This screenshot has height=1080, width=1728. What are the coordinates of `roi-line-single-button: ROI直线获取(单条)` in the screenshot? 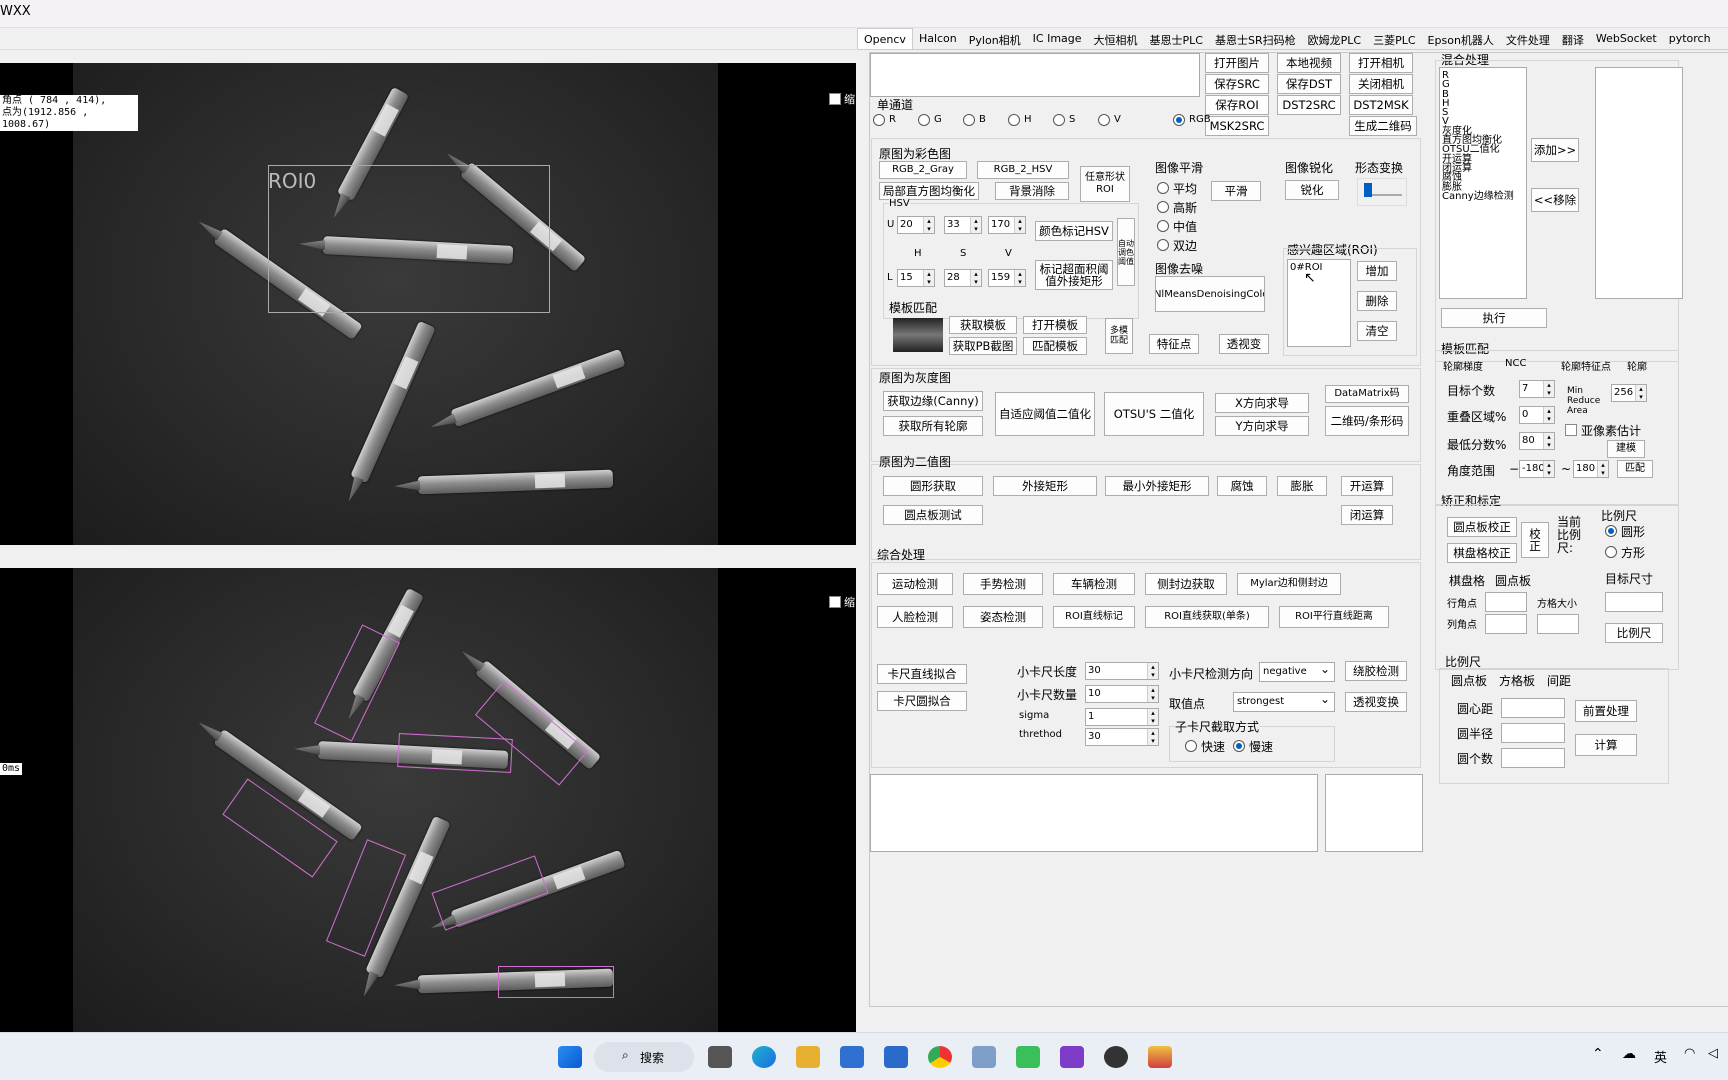 It's located at (1207, 617).